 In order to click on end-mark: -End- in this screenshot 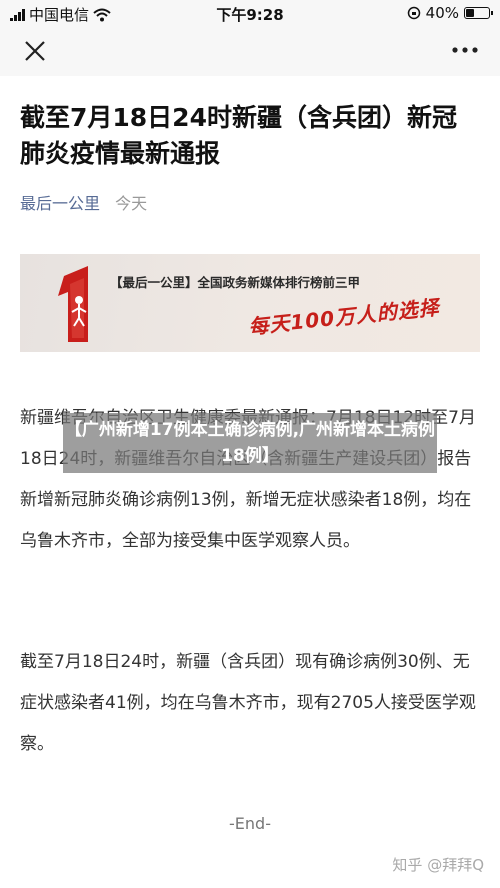, I will do `click(250, 823)`.